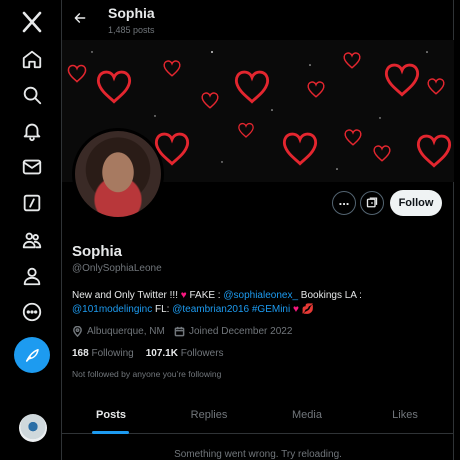  Describe the element at coordinates (32, 240) in the screenshot. I see `communities-icon` at that location.